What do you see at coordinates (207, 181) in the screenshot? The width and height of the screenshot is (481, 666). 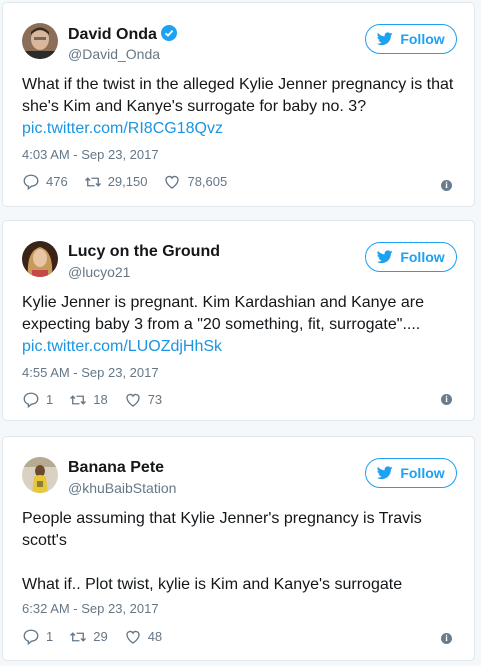 I see `like-count: 78,605` at bounding box center [207, 181].